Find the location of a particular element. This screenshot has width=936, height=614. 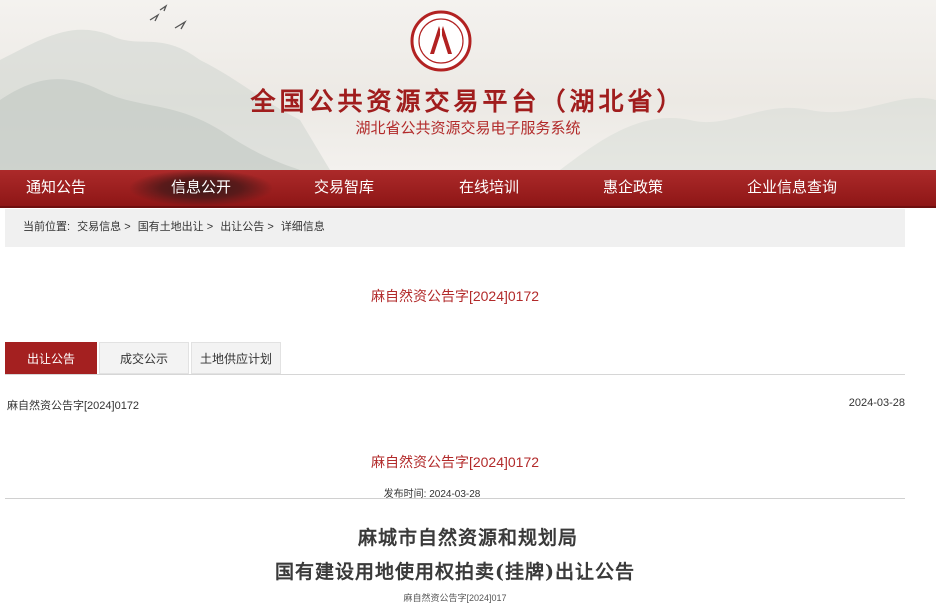

main-nav: 通知公告 信息公开 交易智库 在线培训 惠企政策 企业信息查询 is located at coordinates (468, 189).